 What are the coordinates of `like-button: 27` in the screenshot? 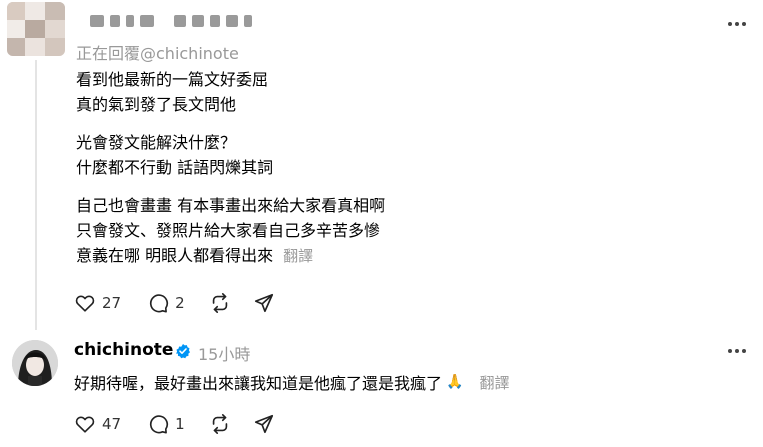 It's located at (97, 303).